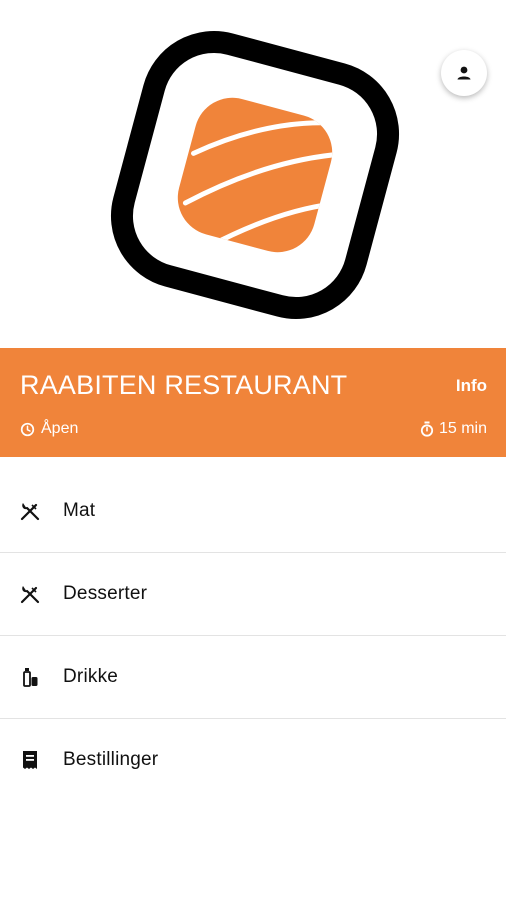 The width and height of the screenshot is (506, 900). I want to click on restaurant-banner: RAABITEN RESTAURANT Info Åpen 15 min, so click(253, 402).